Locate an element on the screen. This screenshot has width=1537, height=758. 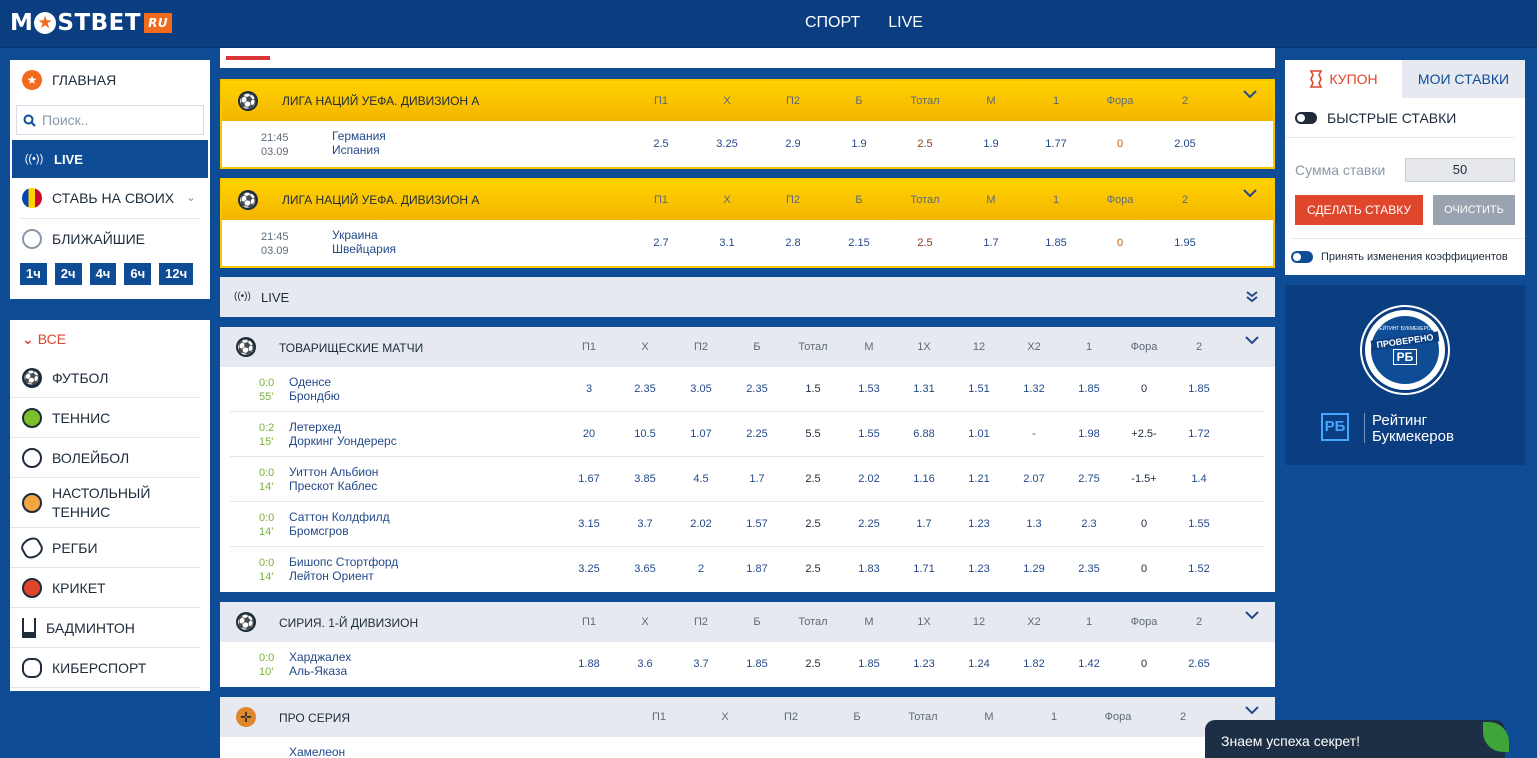
odds-button: 3.1 is located at coordinates (727, 243).